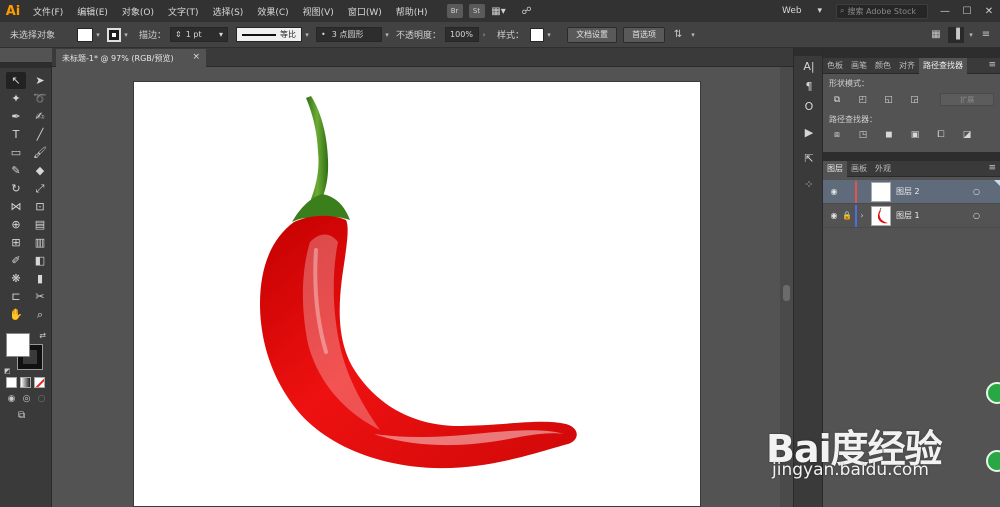  Describe the element at coordinates (883, 66) in the screenshot. I see `tab-color: 颜色` at that location.